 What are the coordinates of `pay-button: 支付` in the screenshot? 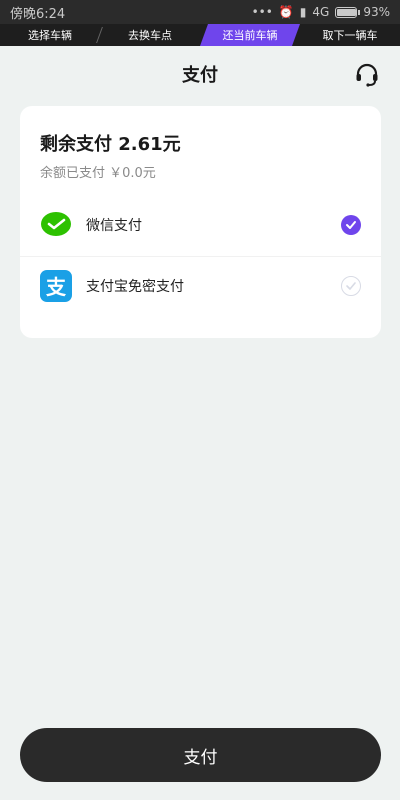 It's located at (200, 755).